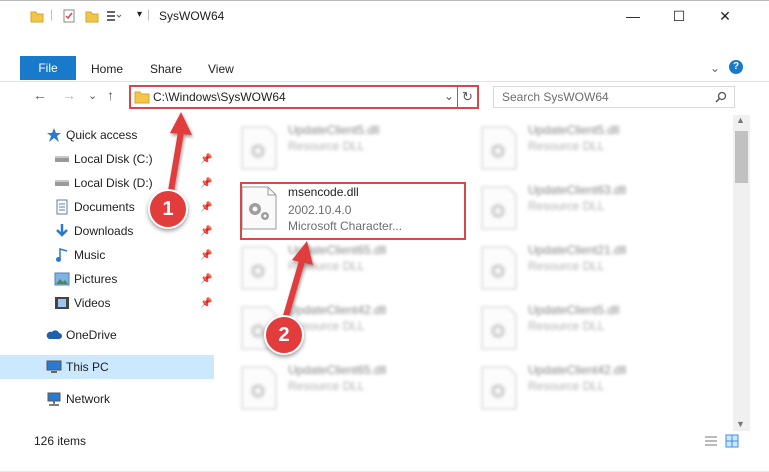 The width and height of the screenshot is (769, 472). What do you see at coordinates (179, 155) in the screenshot?
I see `arrow-to-address-bar` at bounding box center [179, 155].